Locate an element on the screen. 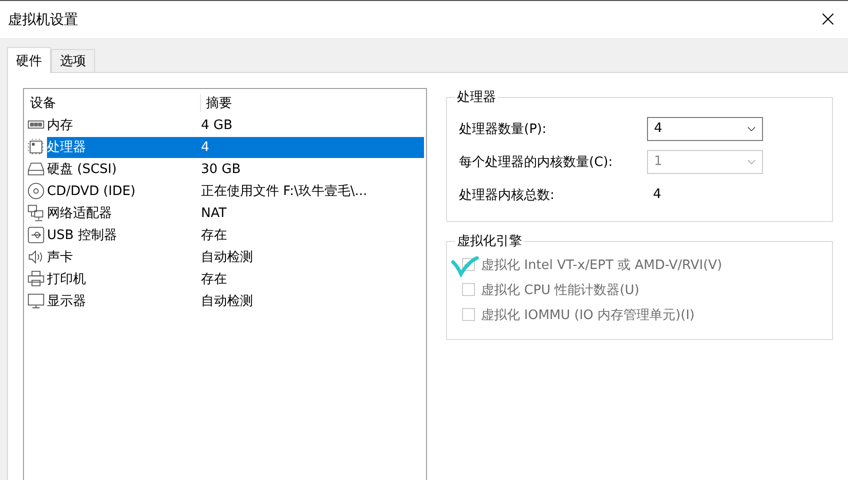 The image size is (848, 480). device-row: 显示器 自动检测 is located at coordinates (235, 301).